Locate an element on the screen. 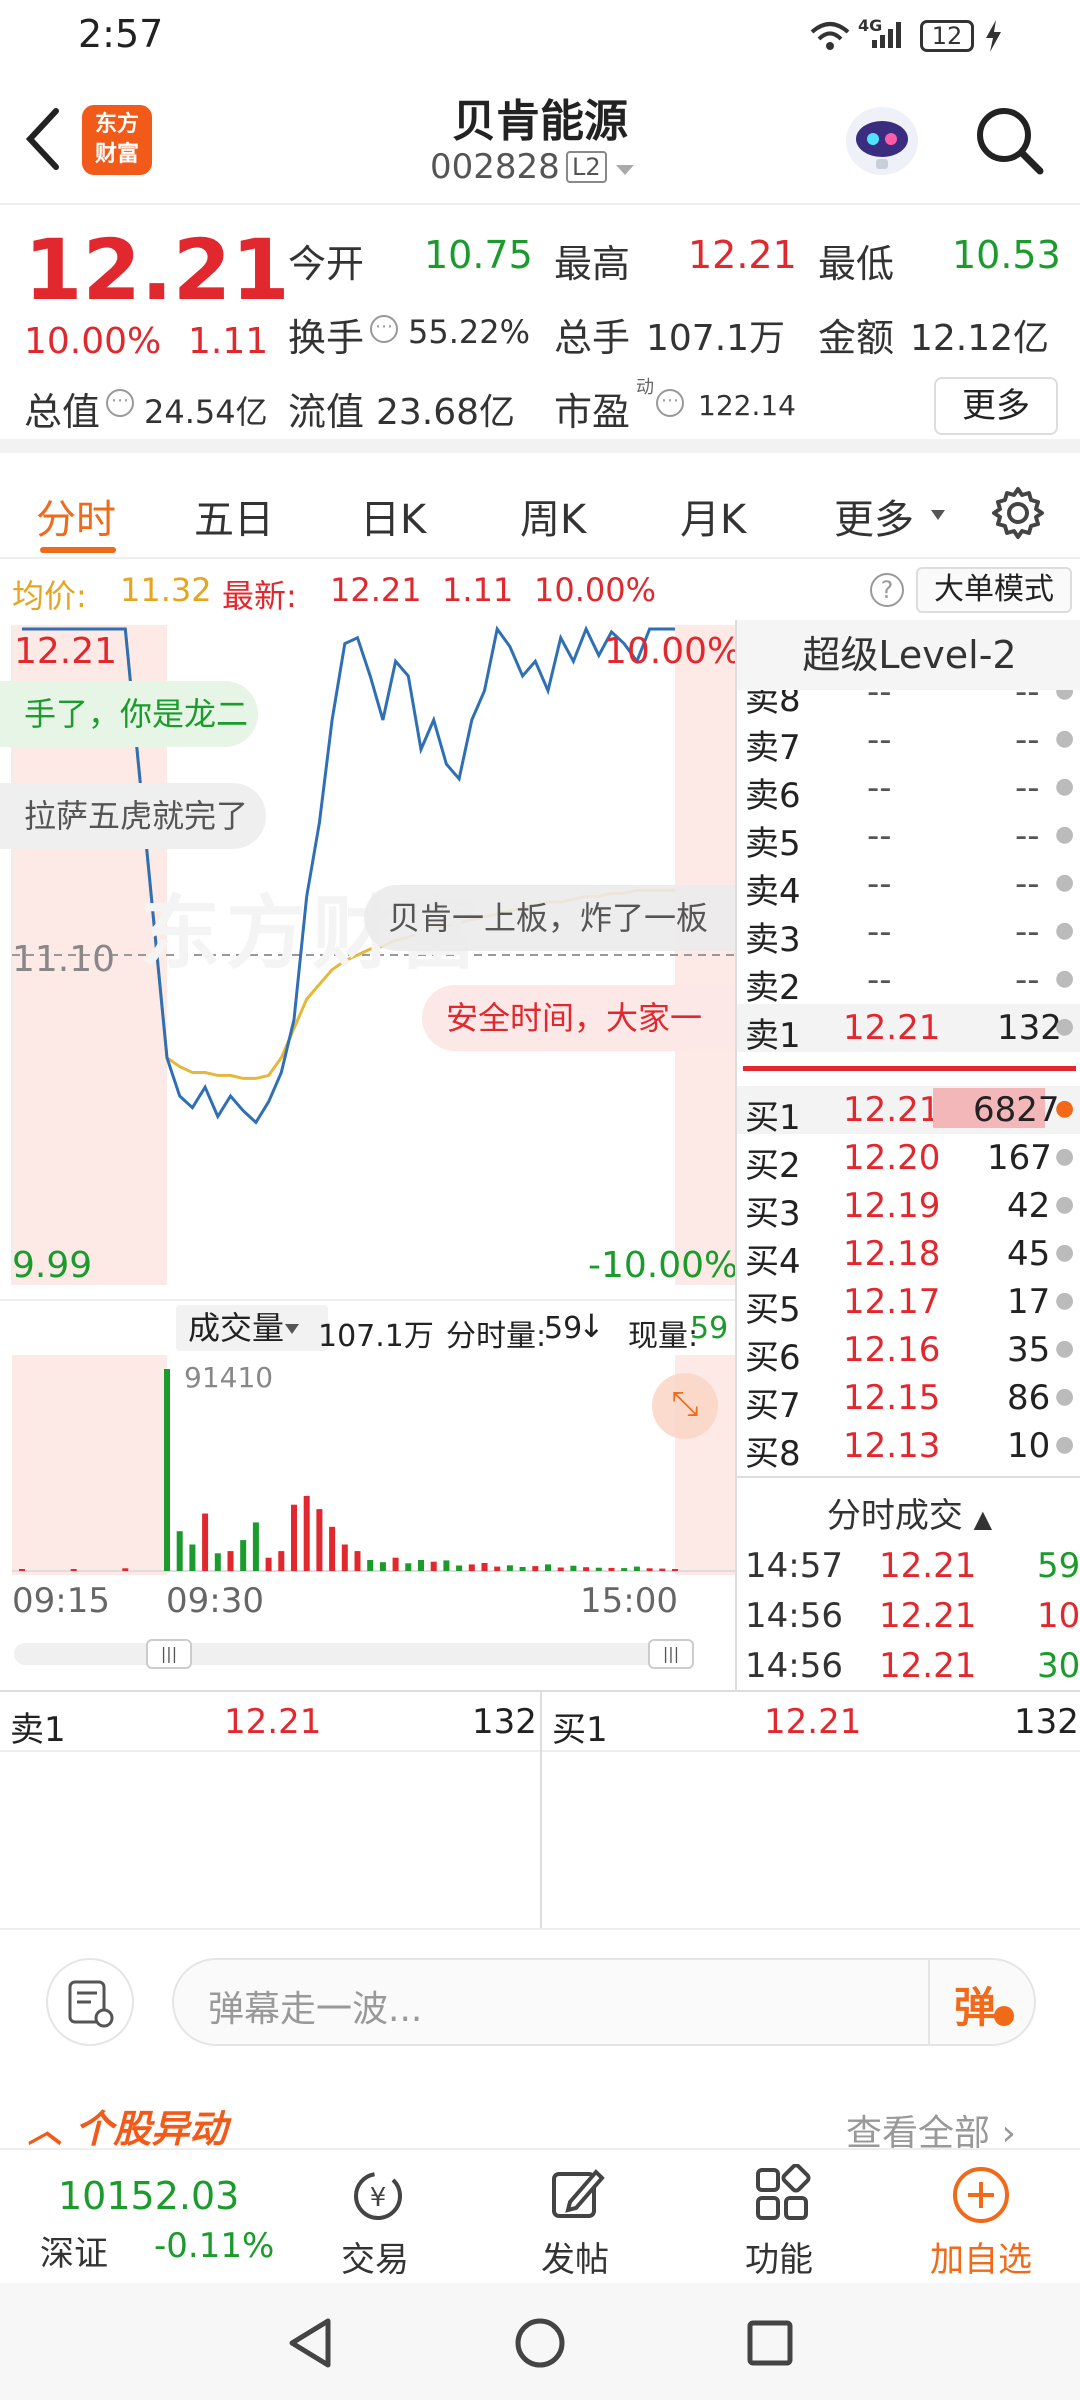 The height and width of the screenshot is (2400, 1080). nav-trade: ¥ 交易 is located at coordinates (375, 2217).